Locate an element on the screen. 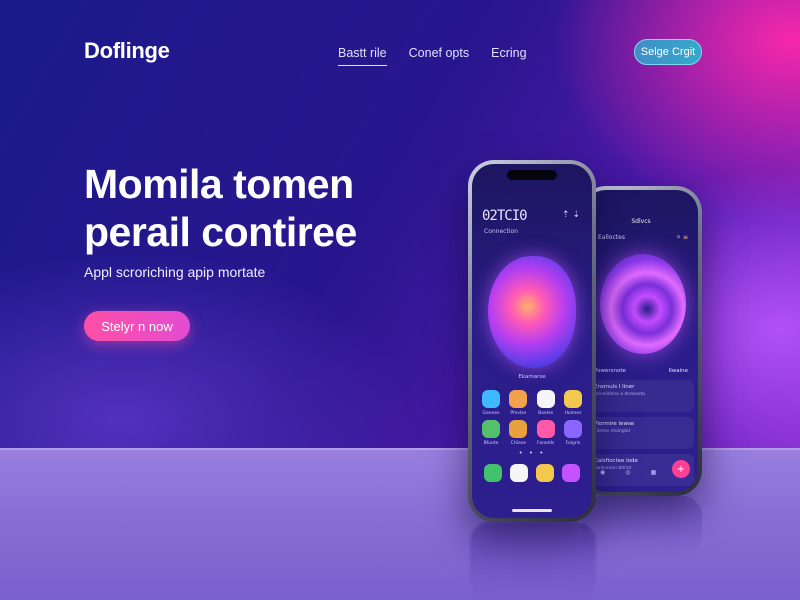 This screenshot has height=600, width=800. tab-home-icon: ◉ is located at coordinates (602, 472).